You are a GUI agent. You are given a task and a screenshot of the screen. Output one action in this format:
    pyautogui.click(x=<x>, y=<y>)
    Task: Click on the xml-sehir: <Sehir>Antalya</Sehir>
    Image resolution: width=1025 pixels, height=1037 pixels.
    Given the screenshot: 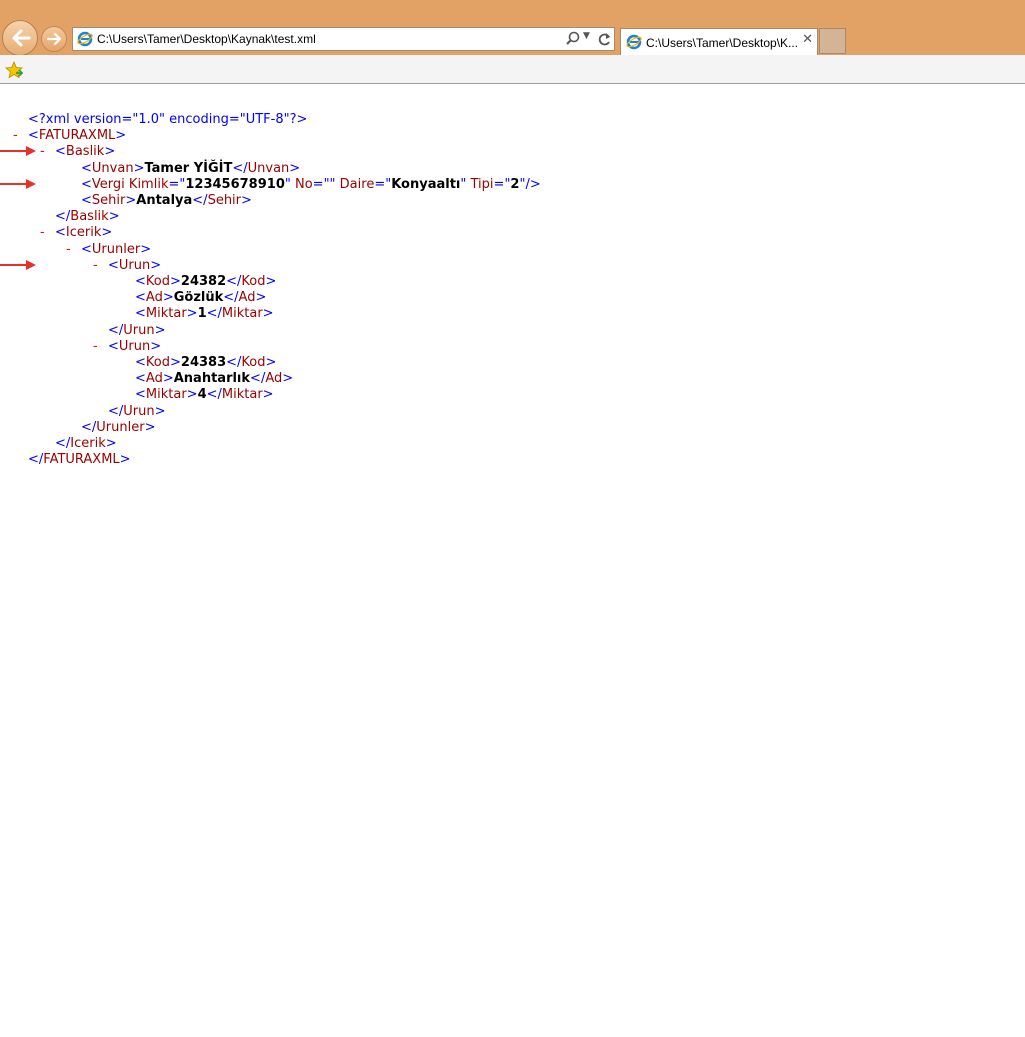 What is the action you would take?
    pyautogui.click(x=166, y=200)
    